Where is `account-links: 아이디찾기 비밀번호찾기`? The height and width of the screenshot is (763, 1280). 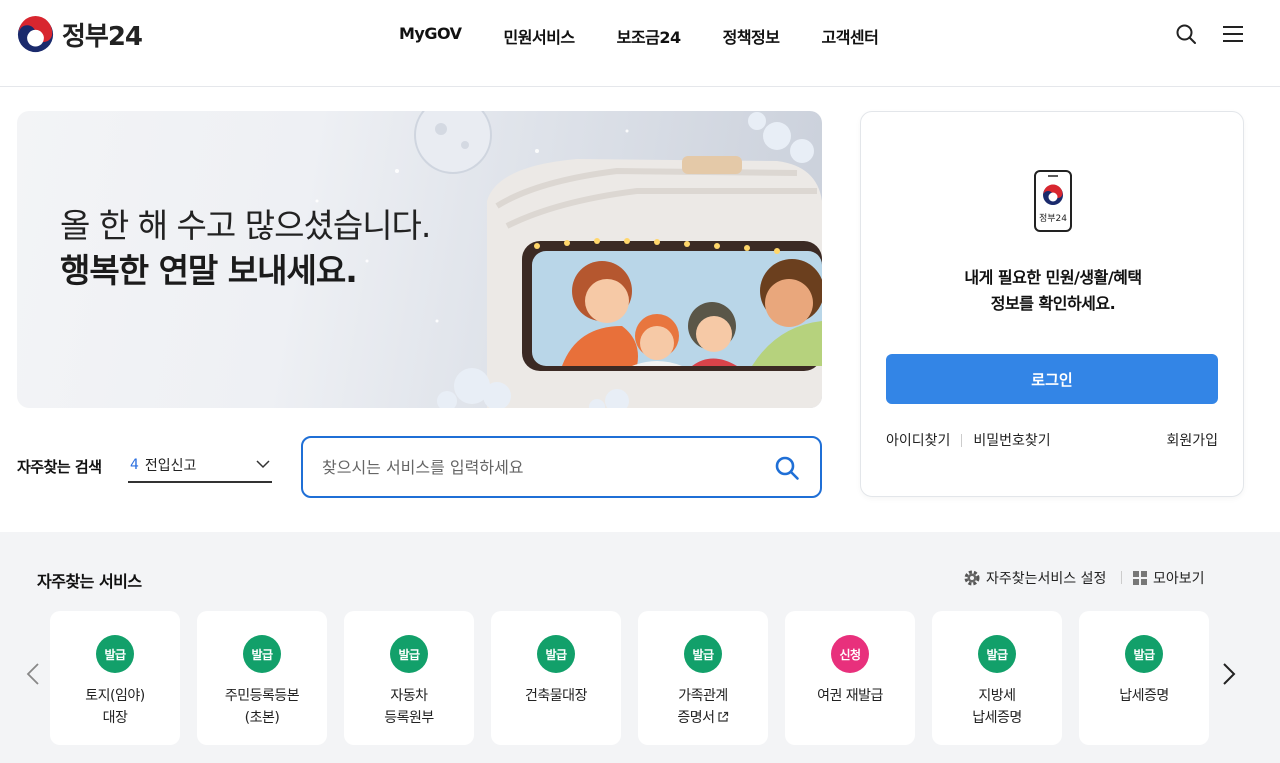 account-links: 아이디찾기 비밀번호찾기 is located at coordinates (968, 440).